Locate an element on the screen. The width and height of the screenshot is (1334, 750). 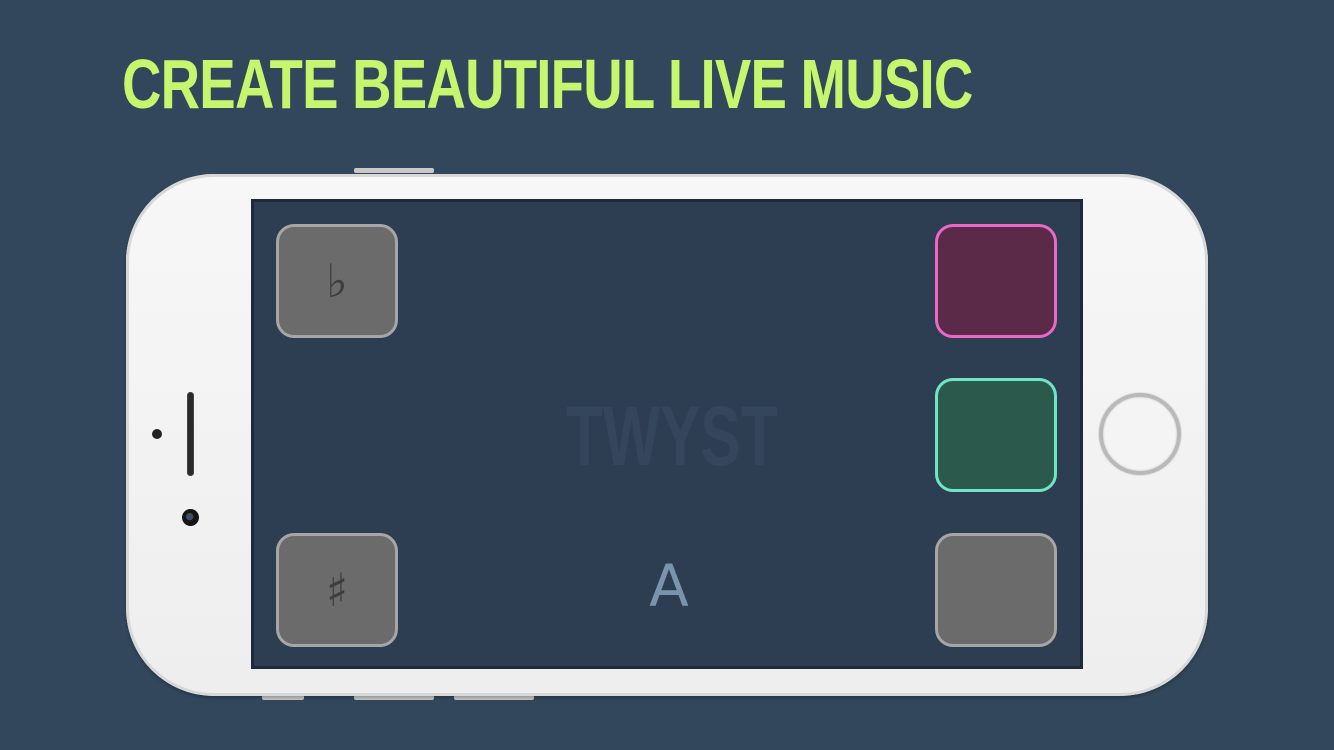
phone-sensor is located at coordinates (157, 434).